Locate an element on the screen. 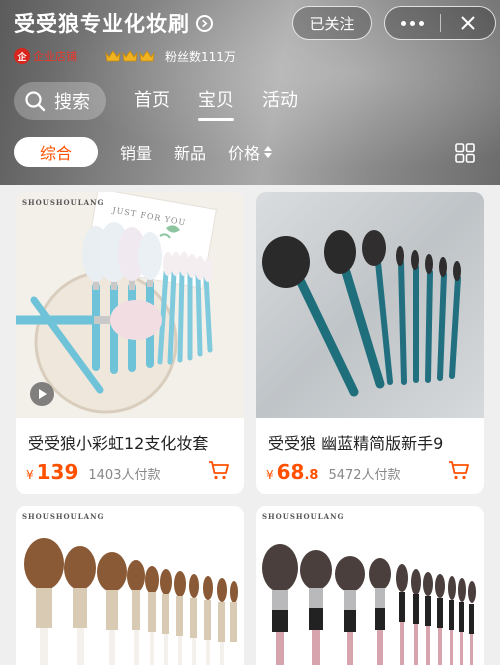 The height and width of the screenshot is (665, 500). search-button: 搜索 is located at coordinates (60, 101).